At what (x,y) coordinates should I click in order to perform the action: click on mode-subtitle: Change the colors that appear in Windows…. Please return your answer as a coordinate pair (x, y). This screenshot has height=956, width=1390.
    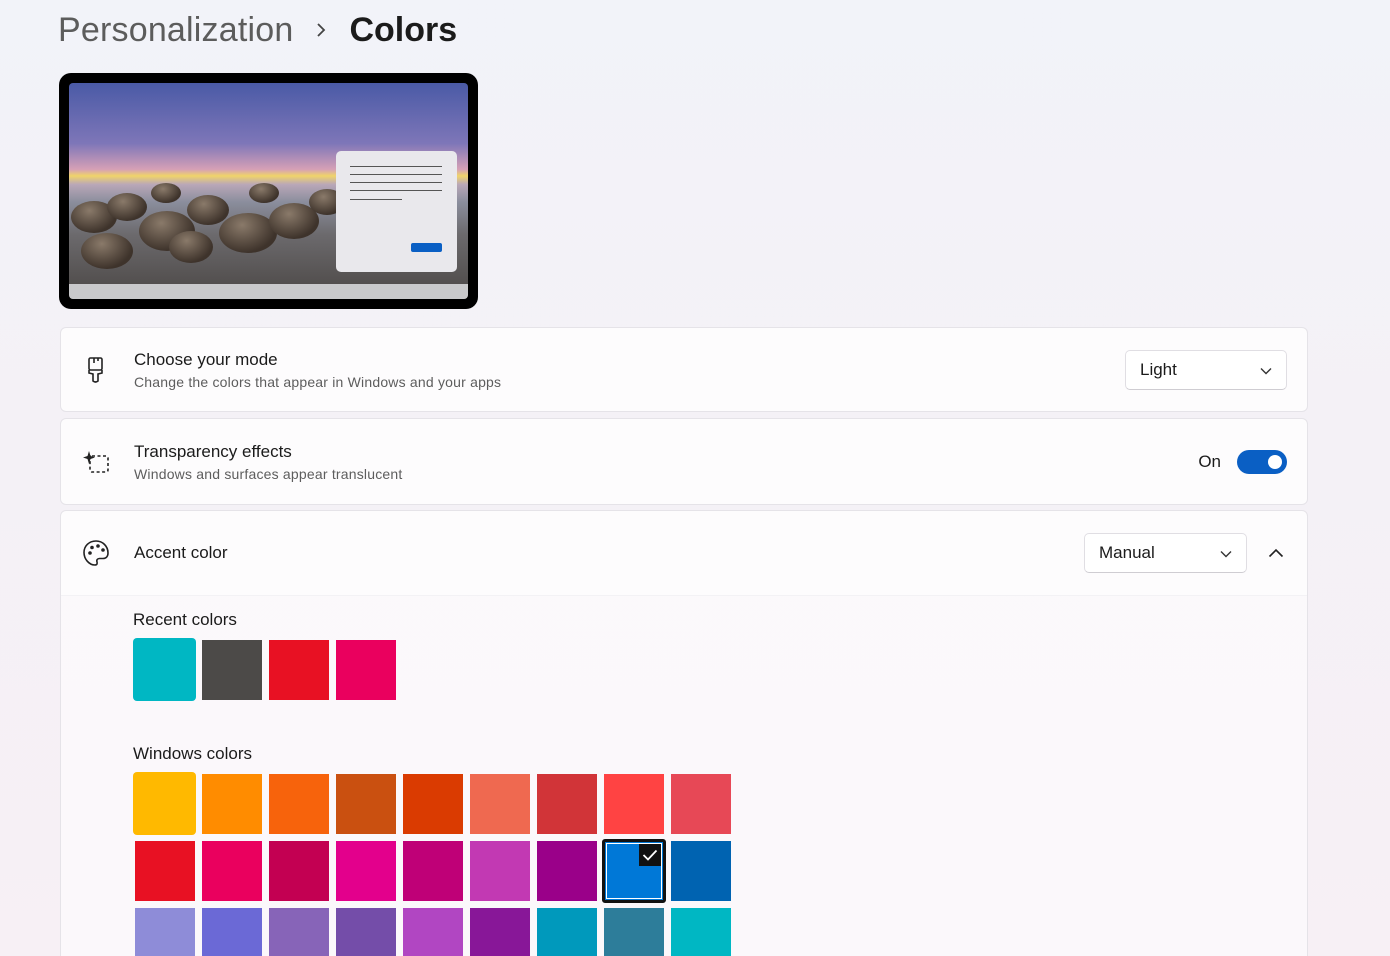
    Looking at the image, I should click on (318, 381).